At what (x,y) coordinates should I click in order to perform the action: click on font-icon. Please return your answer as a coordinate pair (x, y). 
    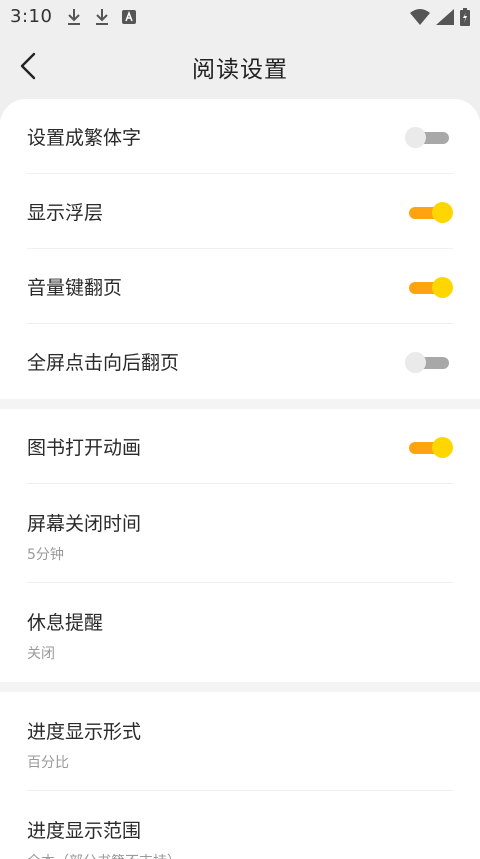
    Looking at the image, I should click on (129, 16).